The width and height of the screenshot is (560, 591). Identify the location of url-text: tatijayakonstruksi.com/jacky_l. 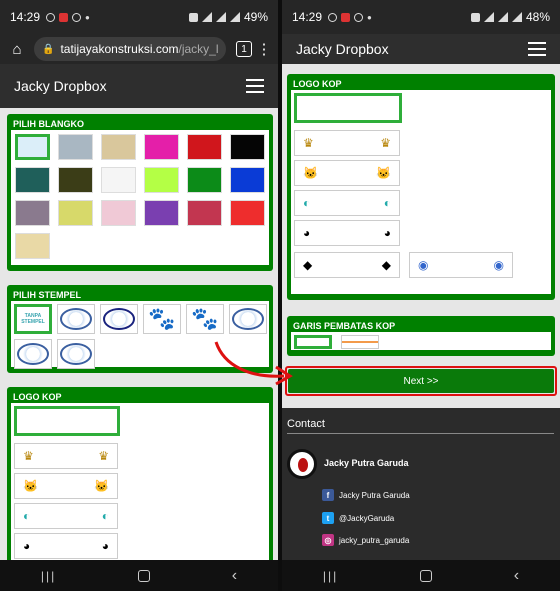
(139, 49).